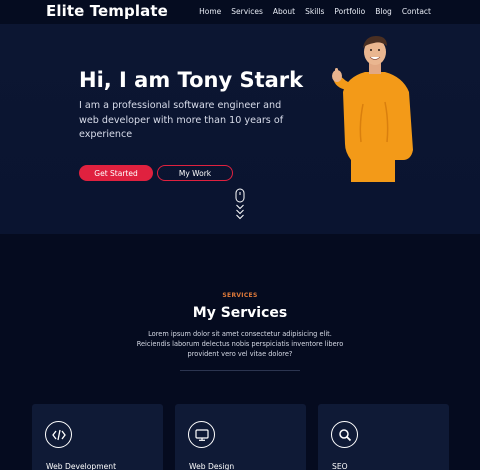 This screenshot has width=480, height=470. I want to click on brand-logo: Elite Template, so click(107, 11).